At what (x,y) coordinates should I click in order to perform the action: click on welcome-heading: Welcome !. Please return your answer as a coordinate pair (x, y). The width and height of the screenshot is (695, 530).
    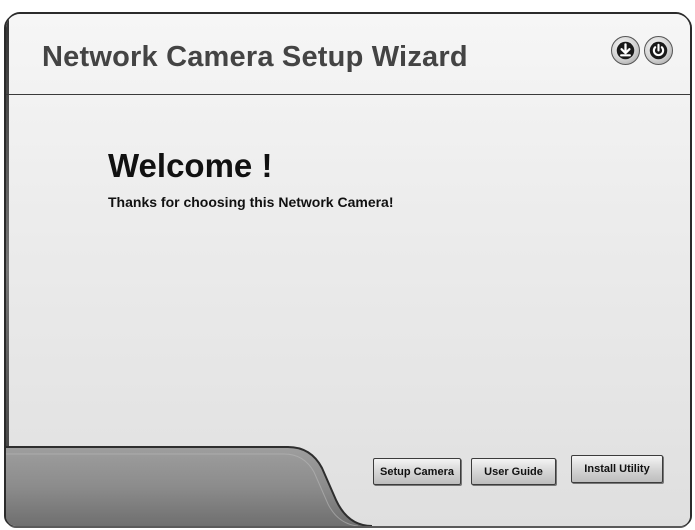
    Looking at the image, I should click on (190, 165).